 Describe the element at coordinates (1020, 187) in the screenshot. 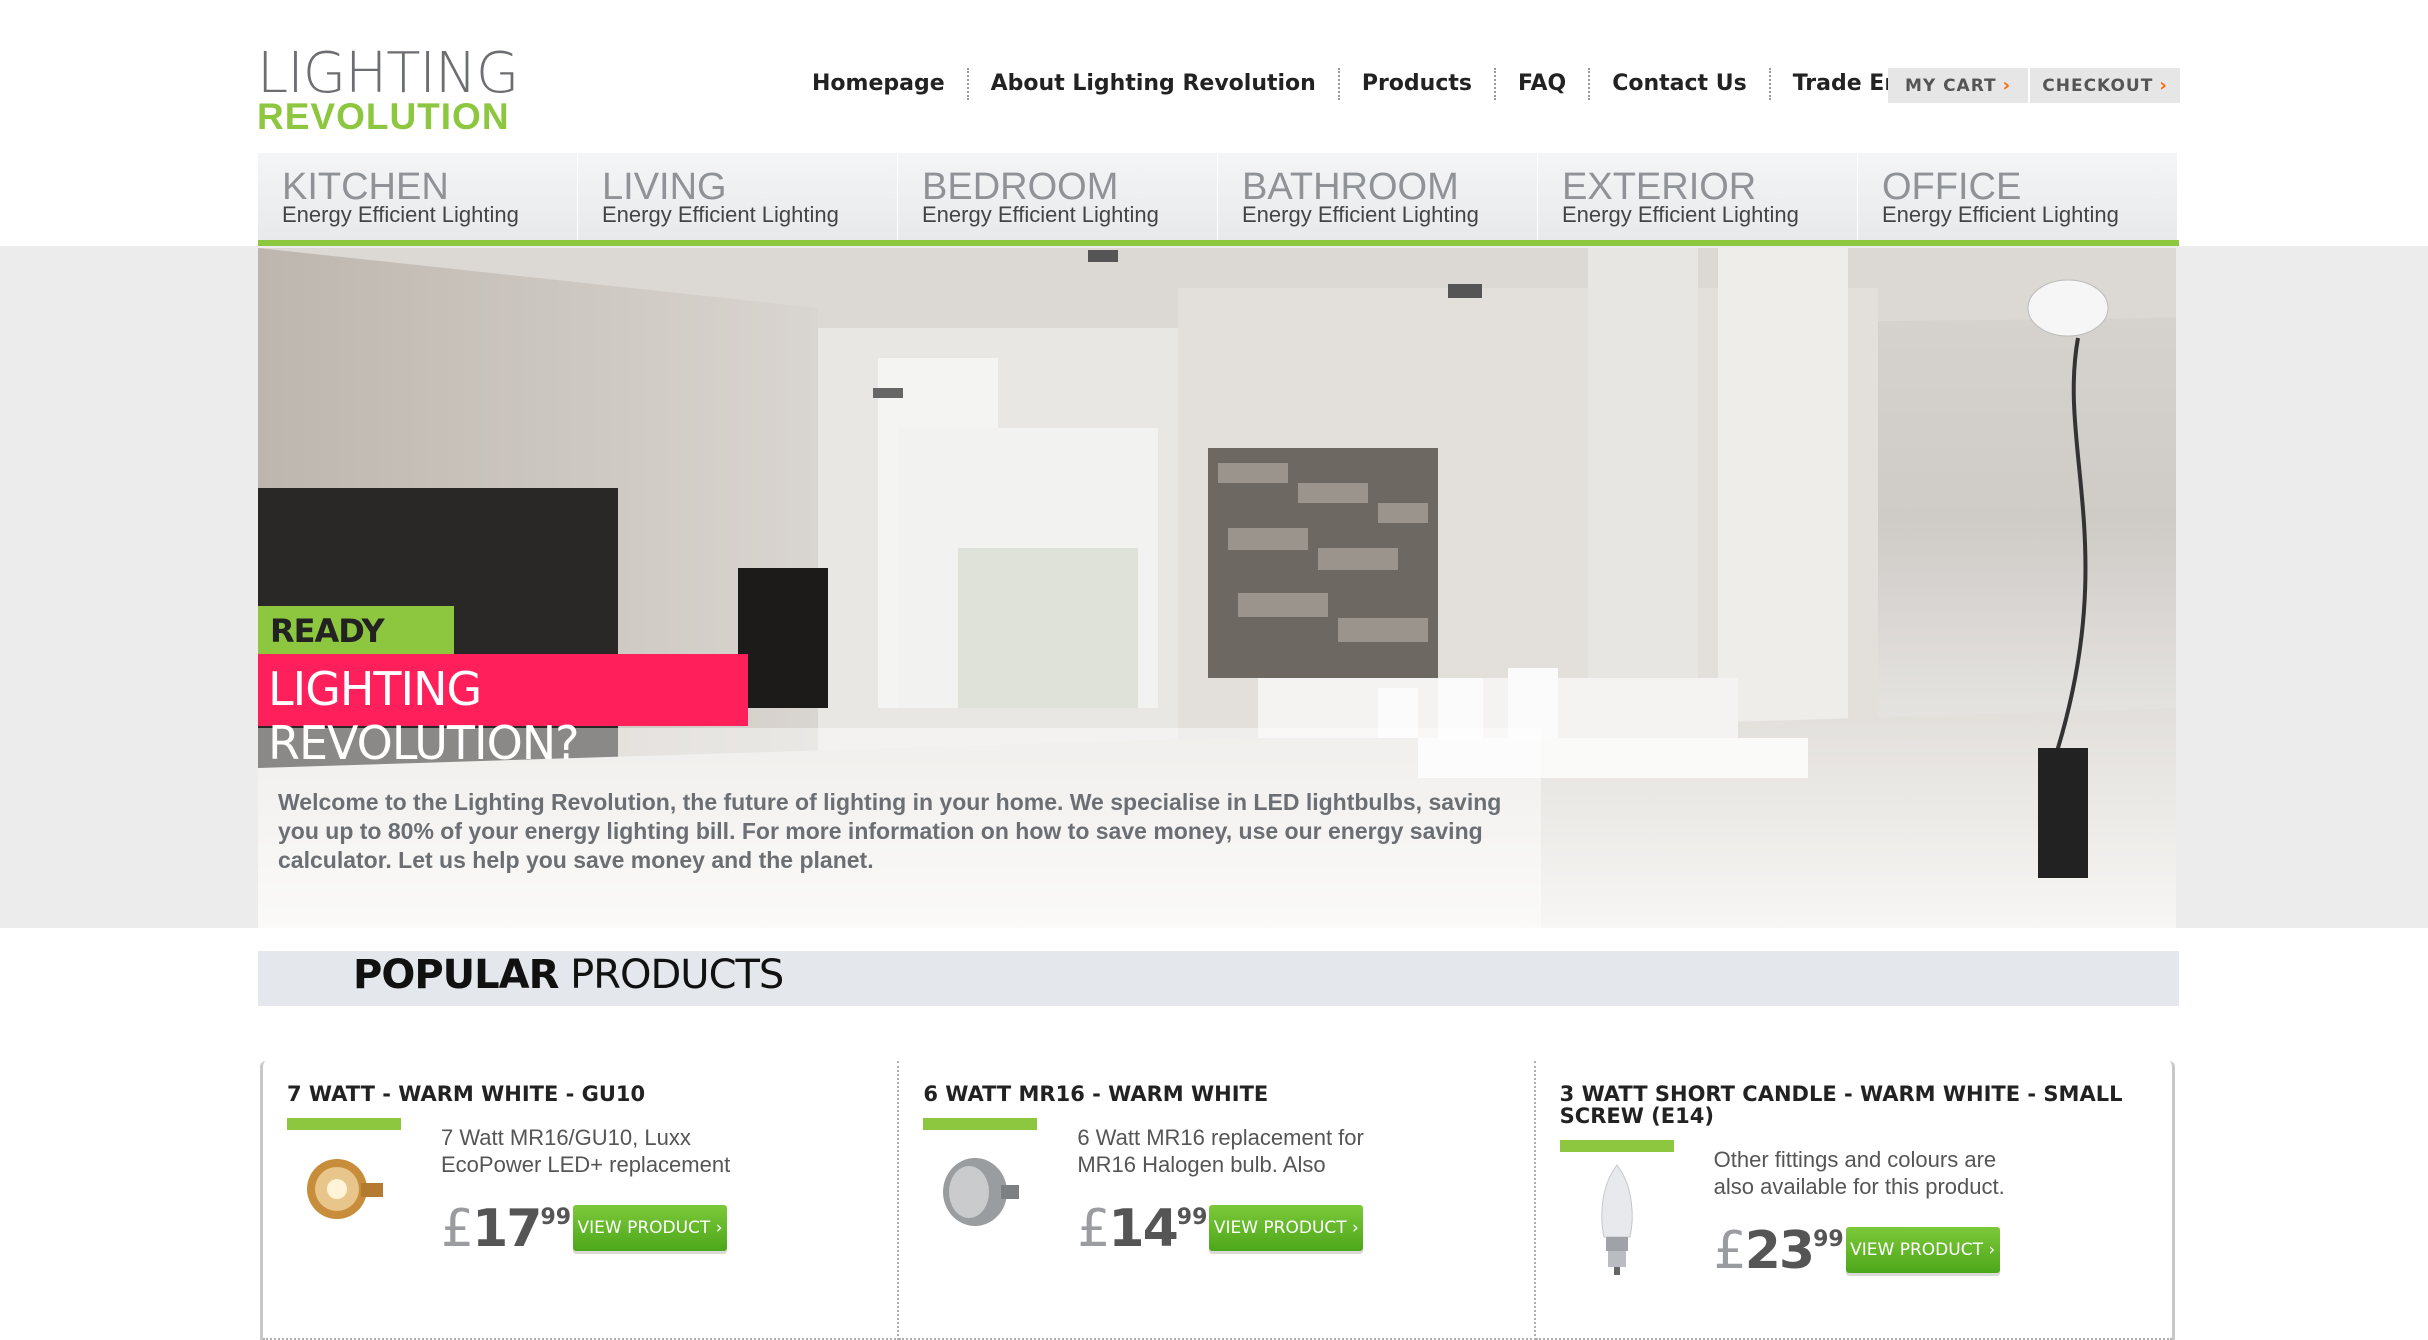

I see `category-name: BEDROOM` at that location.